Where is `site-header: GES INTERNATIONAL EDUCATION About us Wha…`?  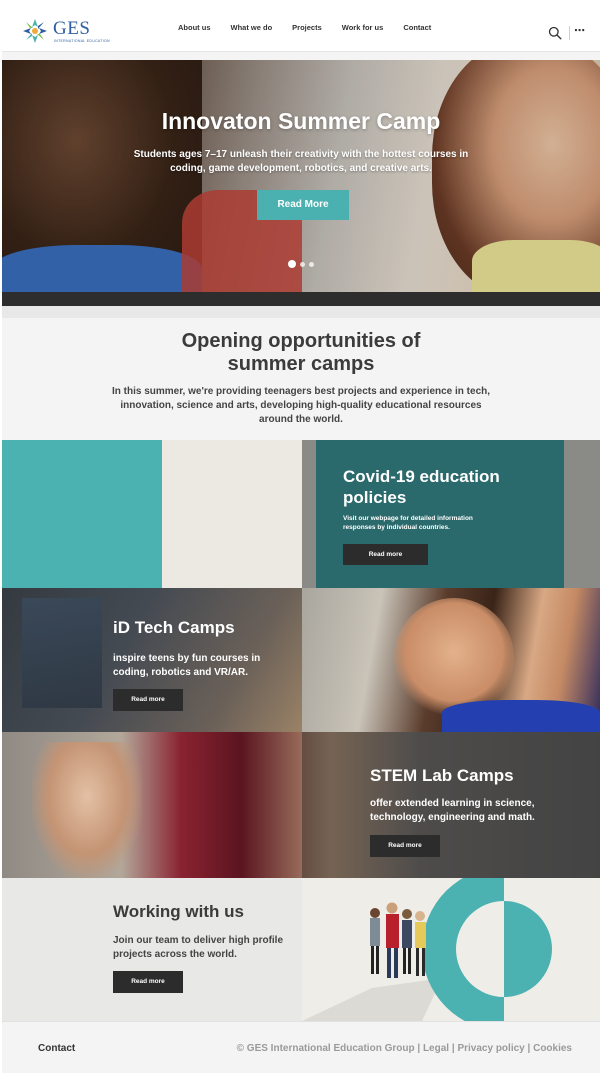
site-header: GES INTERNATIONAL EDUCATION About us Wha… is located at coordinates (301, 27).